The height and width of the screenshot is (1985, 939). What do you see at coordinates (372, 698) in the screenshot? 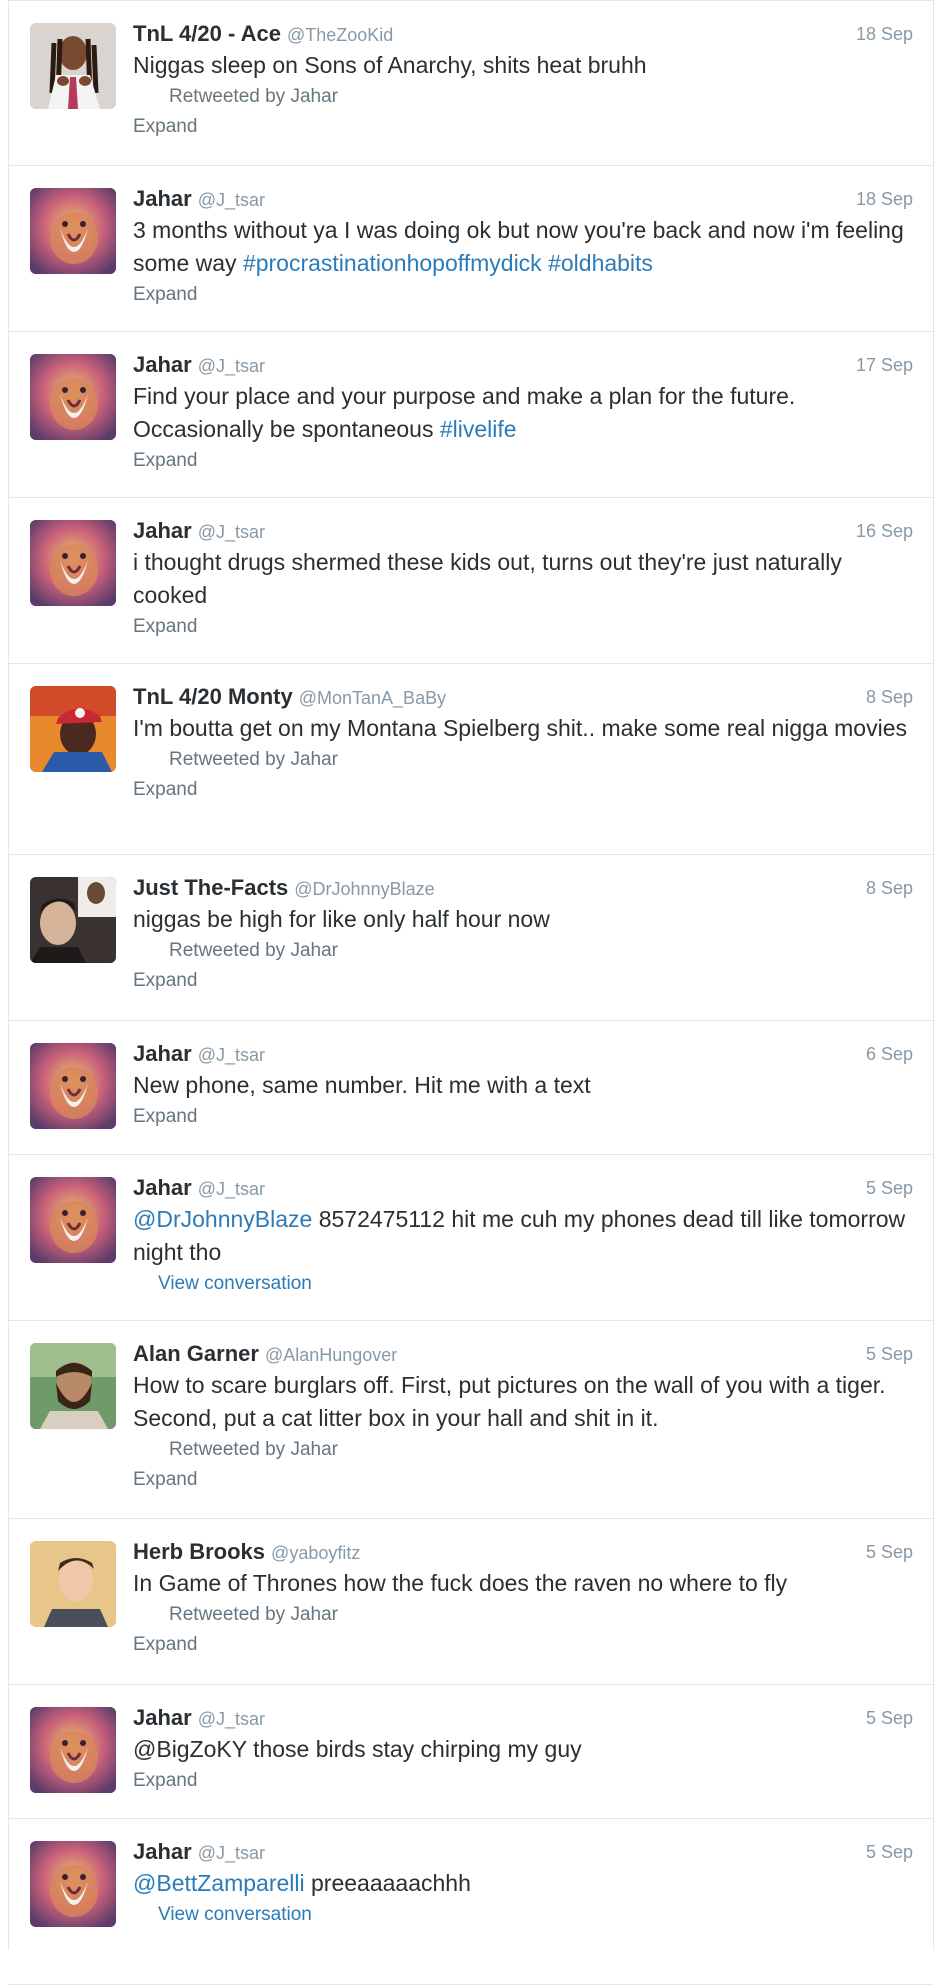
I see `author-handle: @MonTanA_BaBy` at bounding box center [372, 698].